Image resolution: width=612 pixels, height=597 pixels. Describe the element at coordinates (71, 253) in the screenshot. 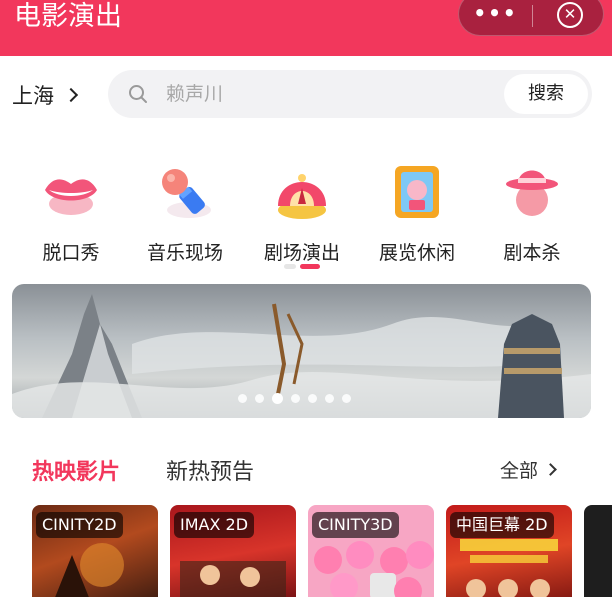

I see `category-label: 脱口秀` at that location.